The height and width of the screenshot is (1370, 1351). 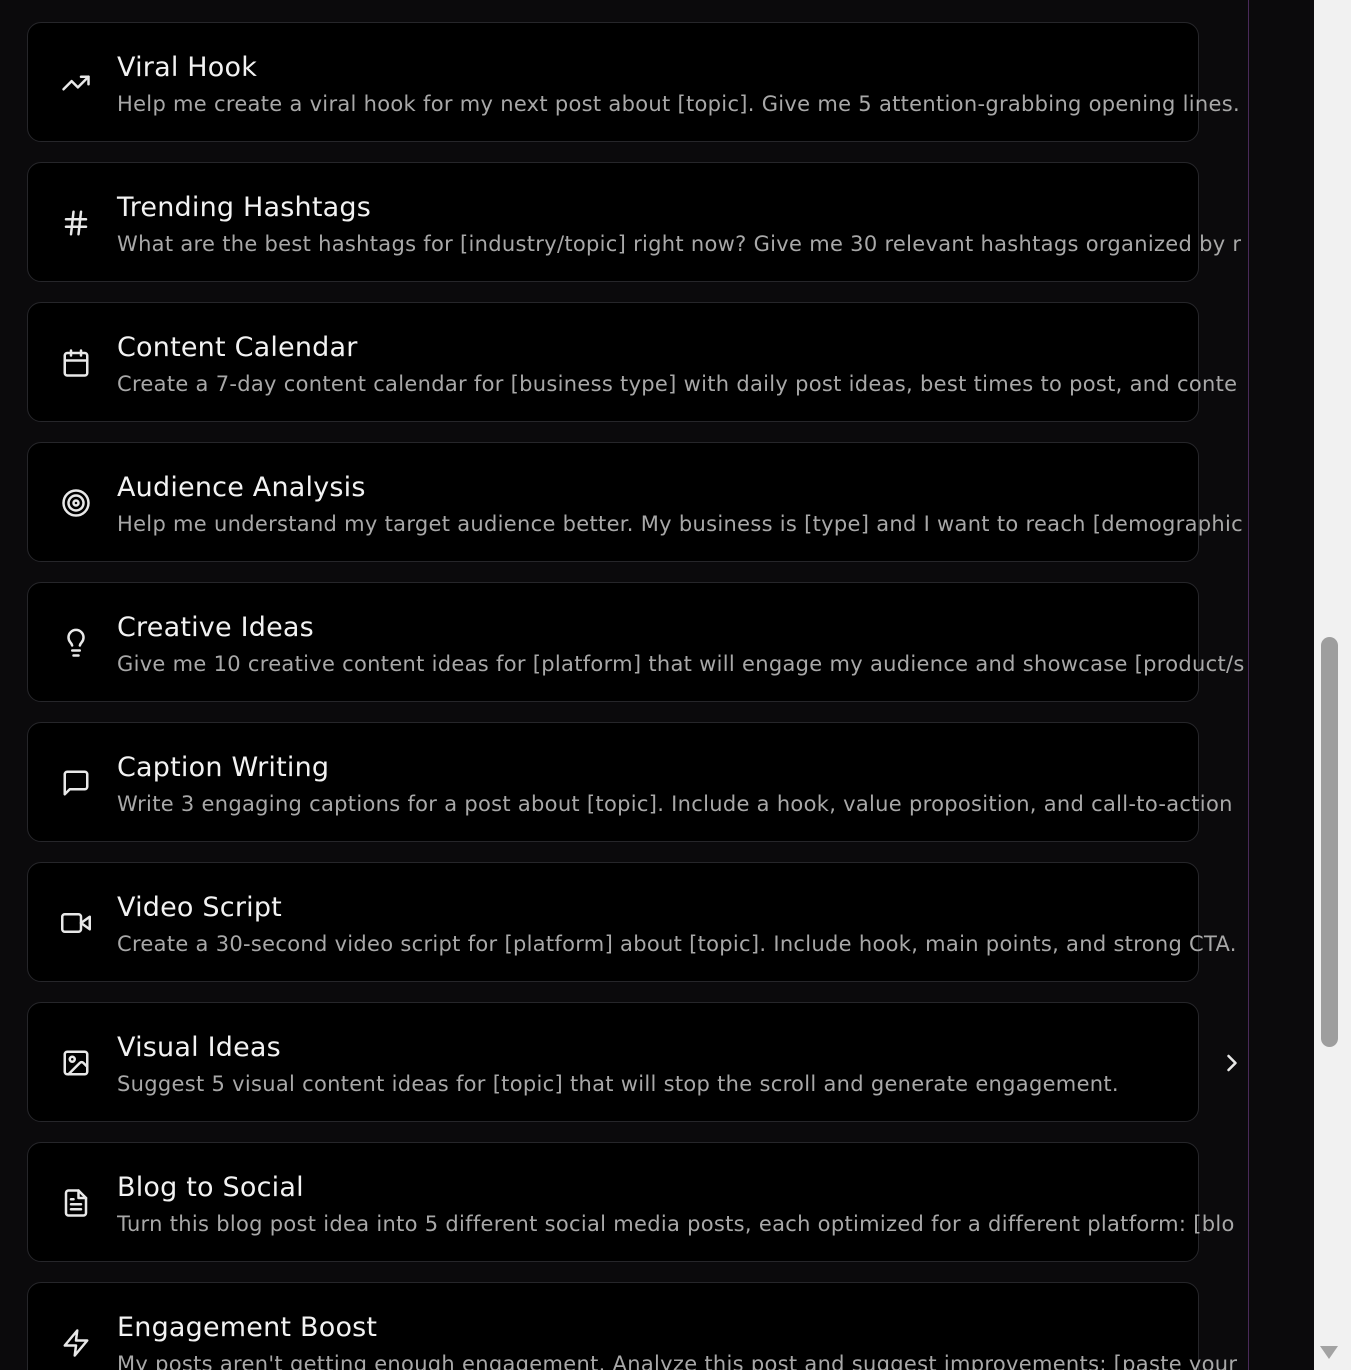 What do you see at coordinates (247, 1327) in the screenshot?
I see `prompt-title: Engagement Boost` at bounding box center [247, 1327].